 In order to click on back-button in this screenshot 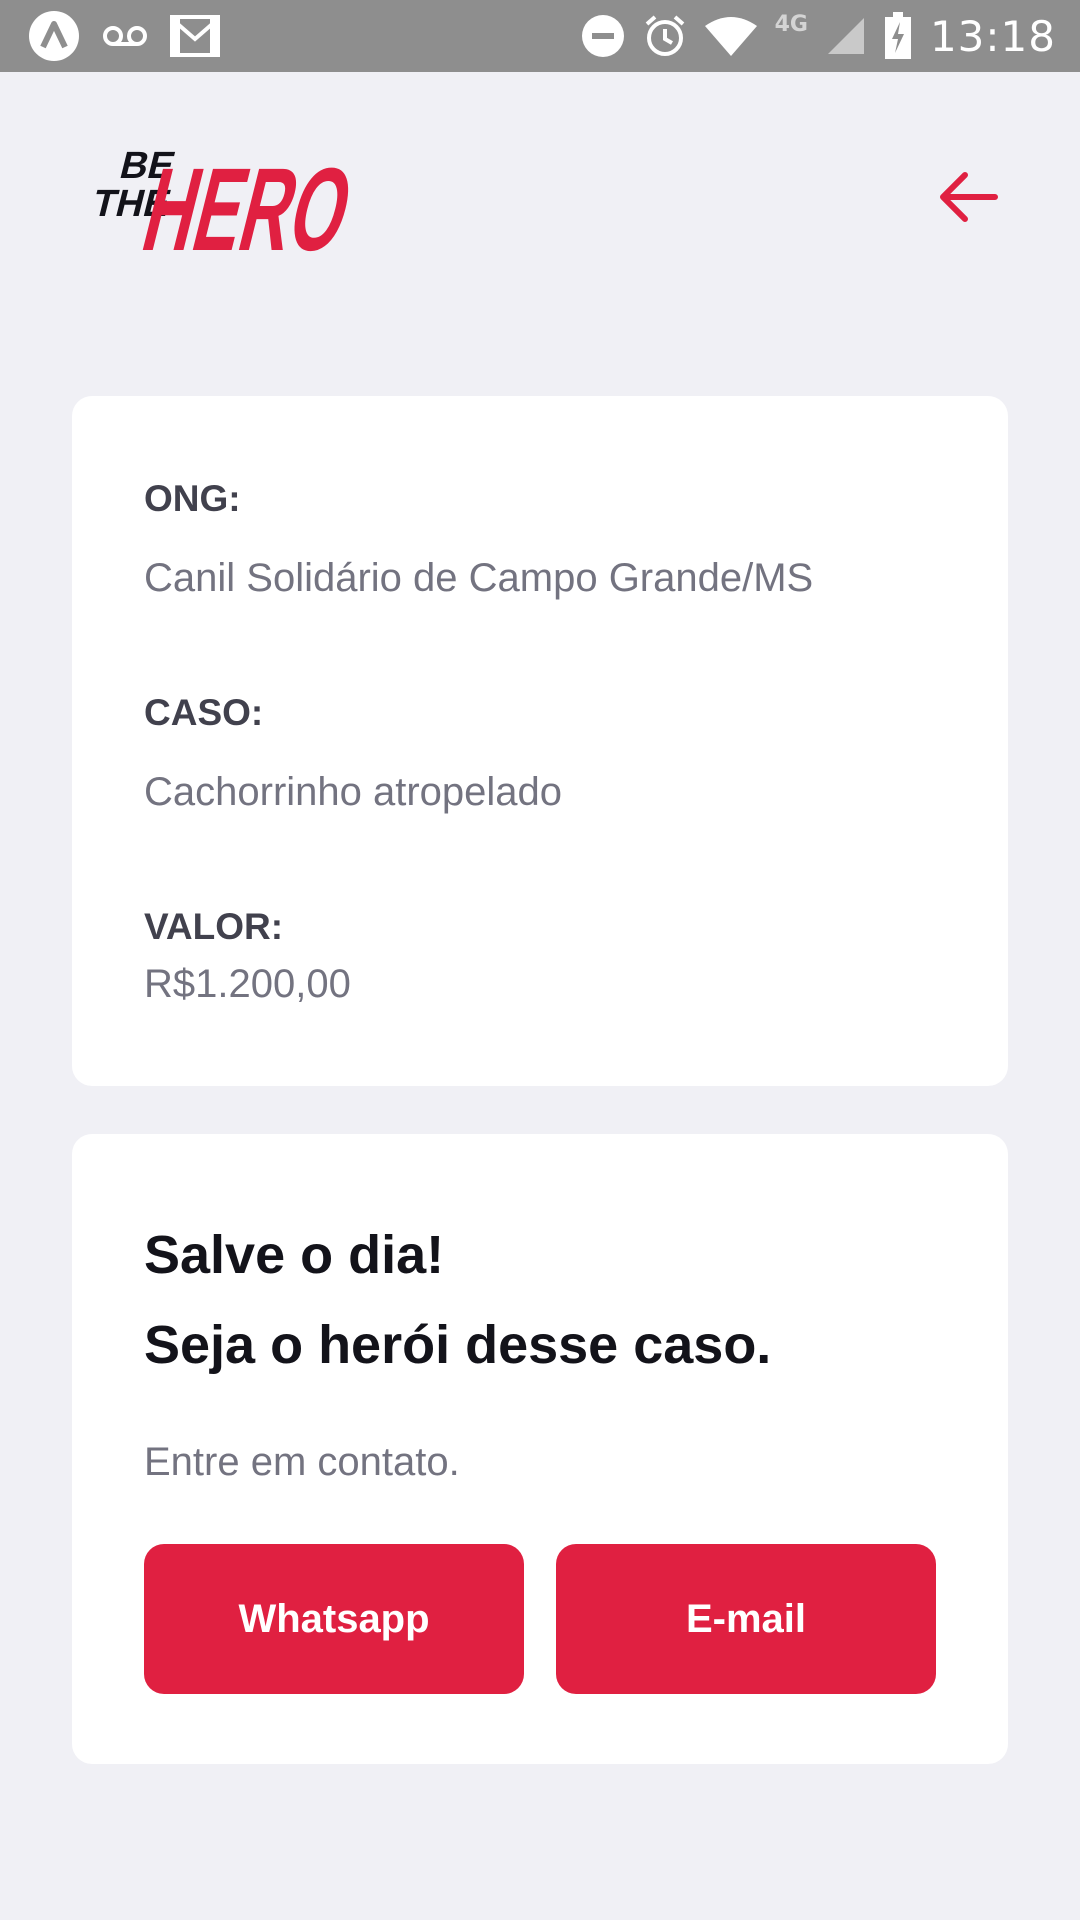, I will do `click(969, 197)`.